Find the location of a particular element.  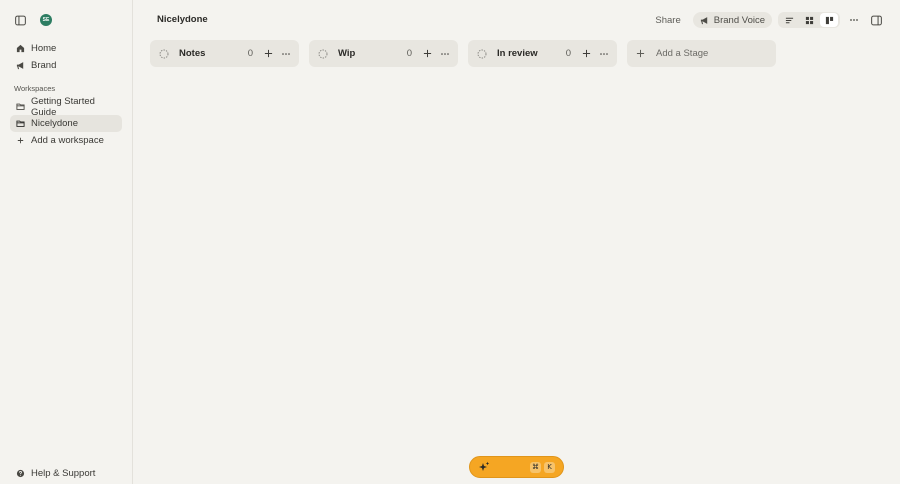

add-stage-button: Add a Stage is located at coordinates (701, 53).